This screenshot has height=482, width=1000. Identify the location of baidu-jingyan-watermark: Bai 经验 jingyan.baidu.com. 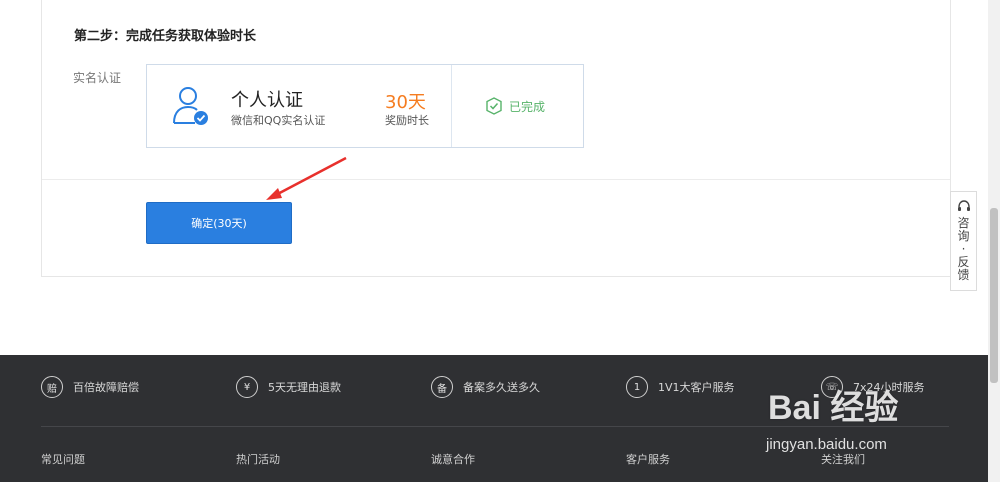
(858, 425).